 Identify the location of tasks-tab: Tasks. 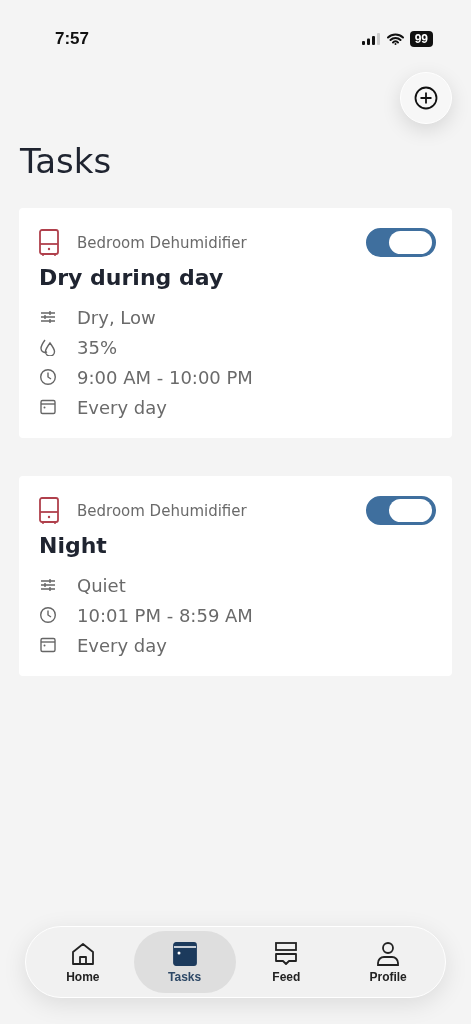
(184, 962).